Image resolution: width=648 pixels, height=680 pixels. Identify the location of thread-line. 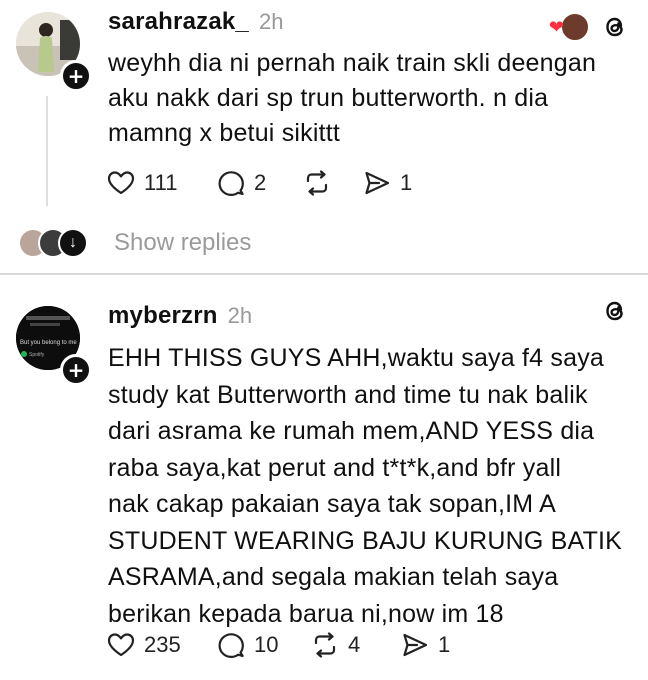
(47, 151).